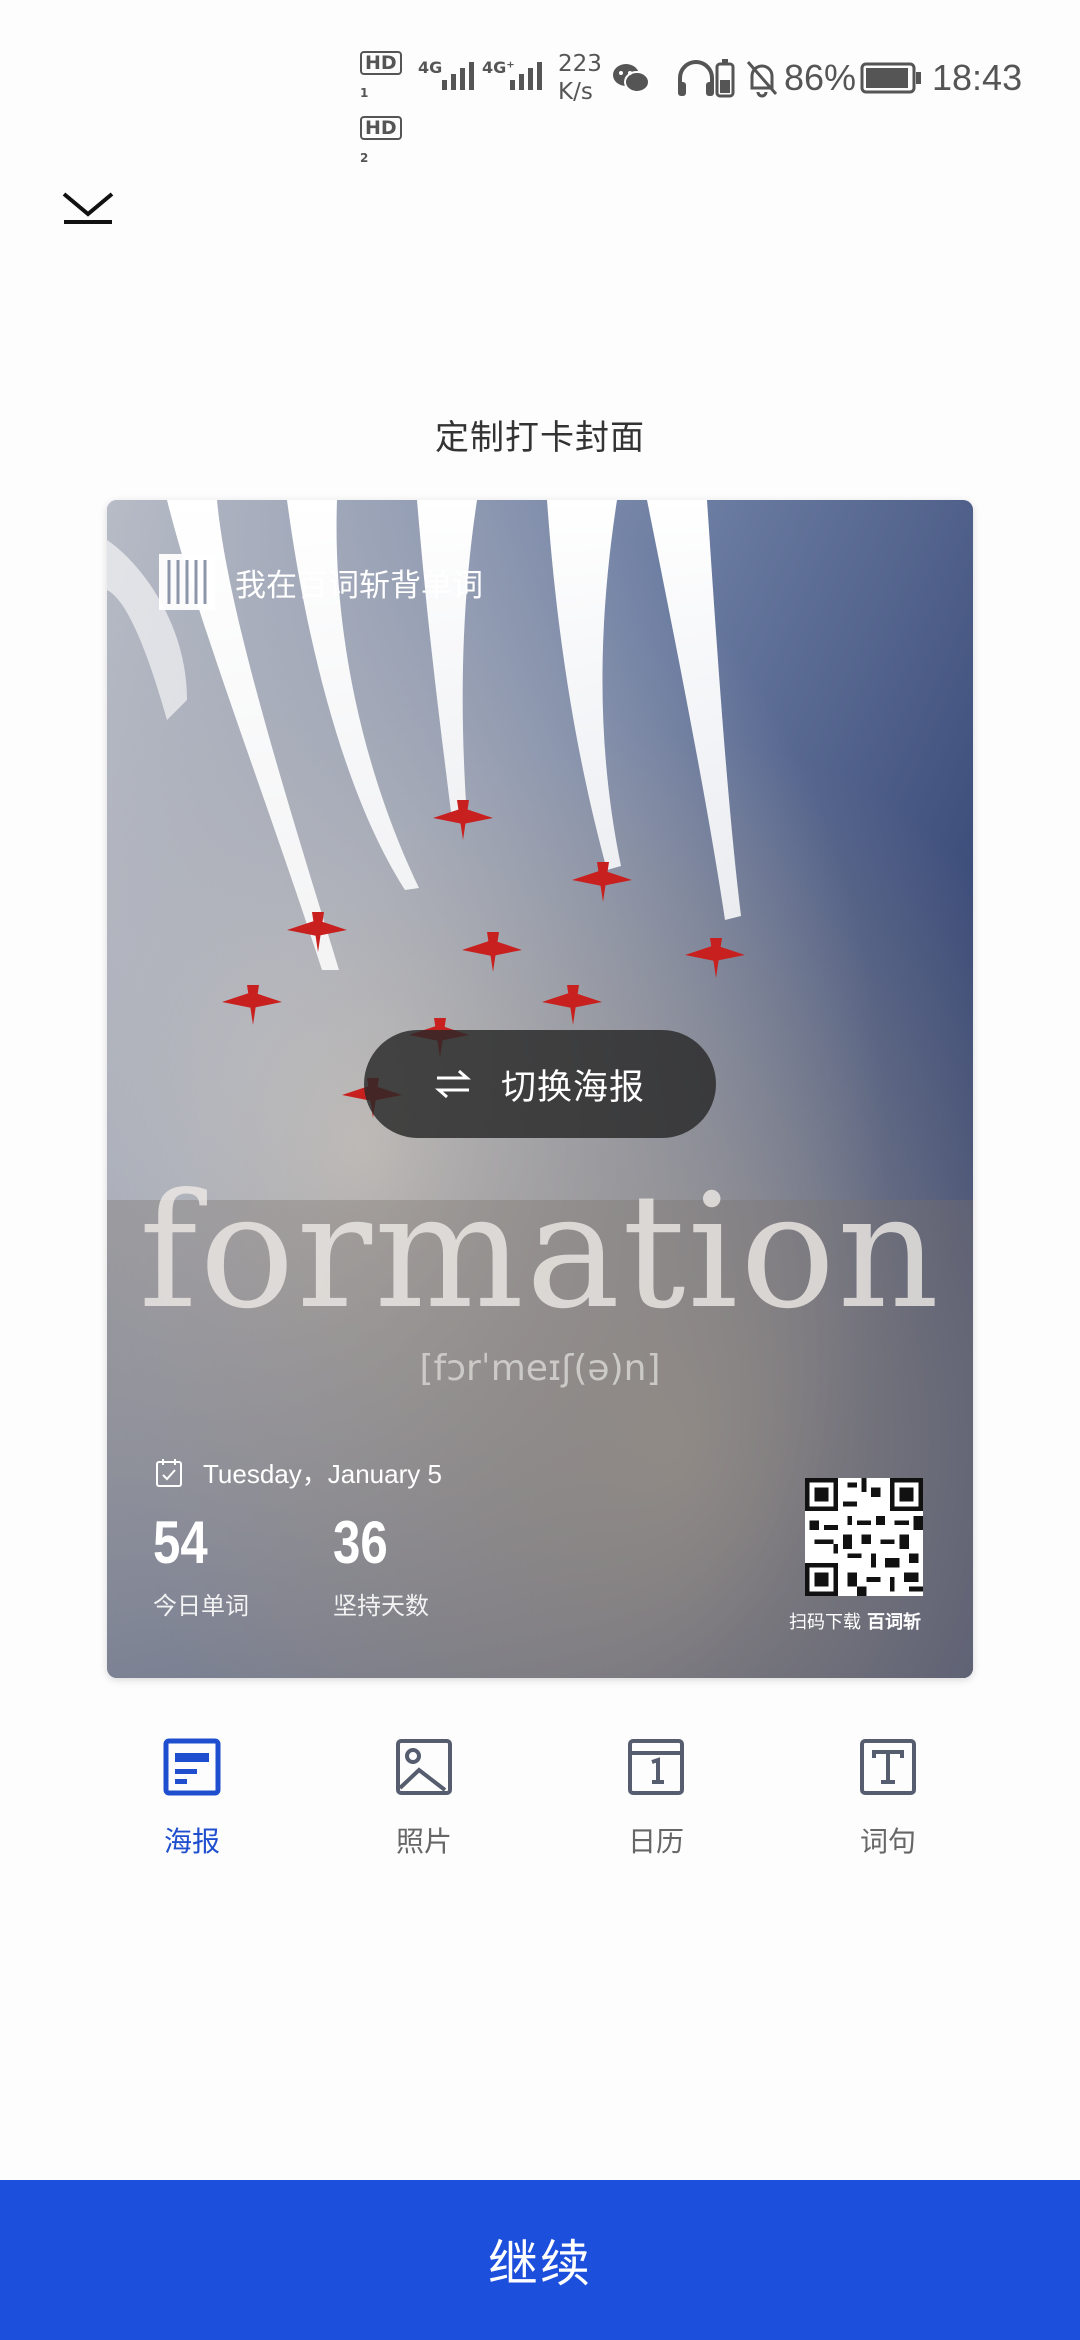 The image size is (1080, 2340). I want to click on battery-icon, so click(890, 78).